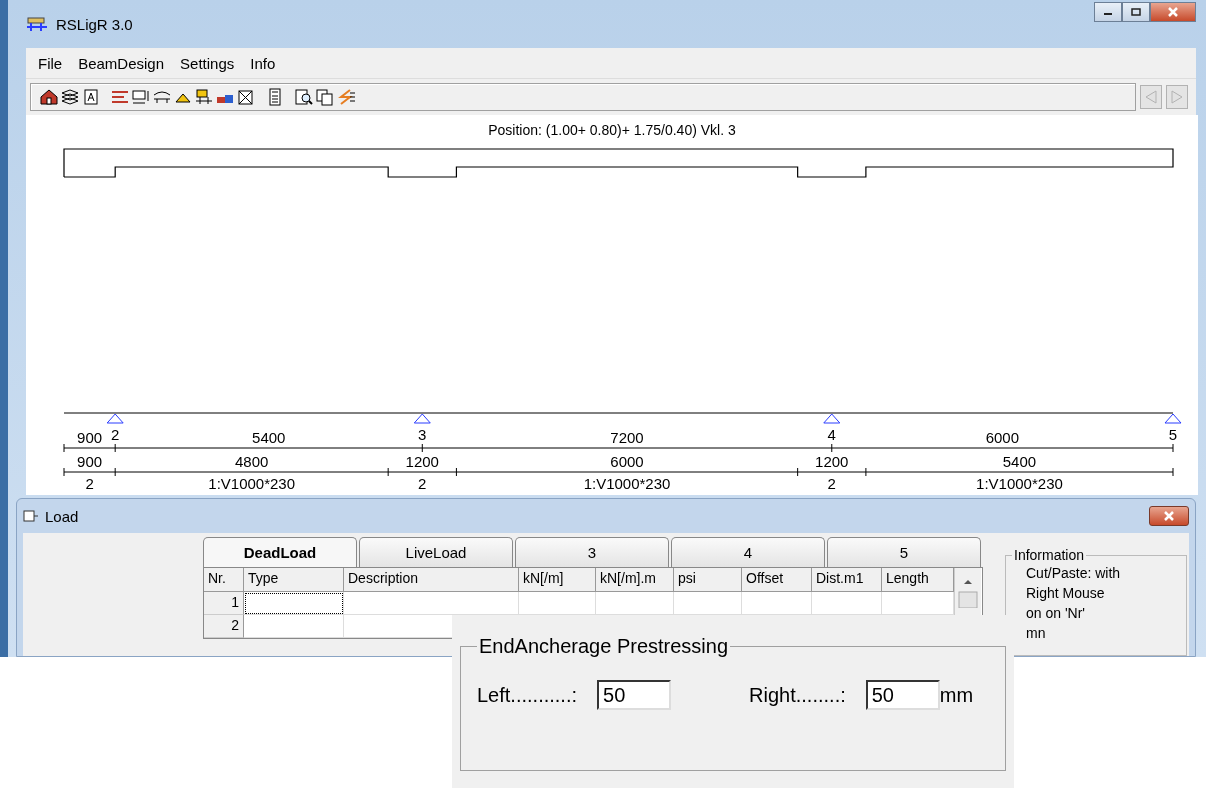 The width and height of the screenshot is (1206, 788). Describe the element at coordinates (246, 97) in the screenshot. I see `crossed-box-icon` at that location.